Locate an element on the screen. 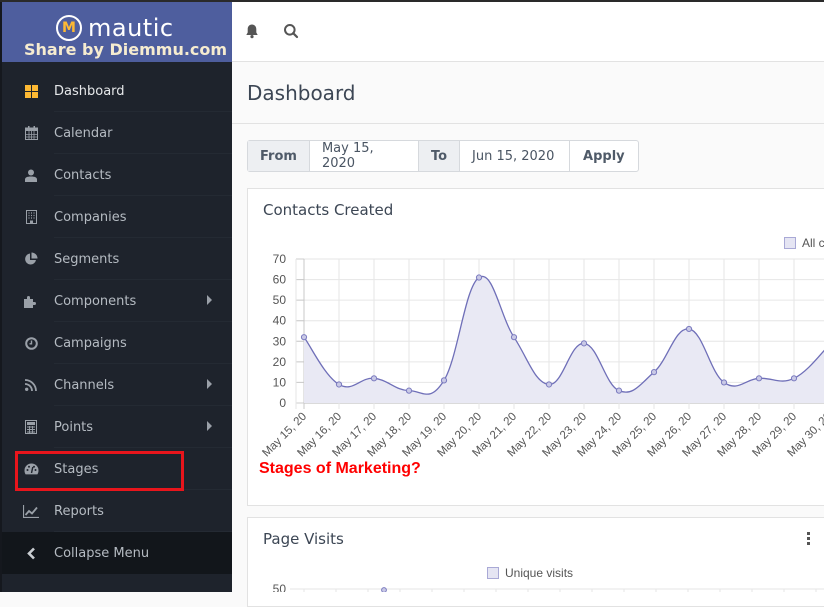 Image resolution: width=824 pixels, height=607 pixels. pie-chart-icon is located at coordinates (31, 259).